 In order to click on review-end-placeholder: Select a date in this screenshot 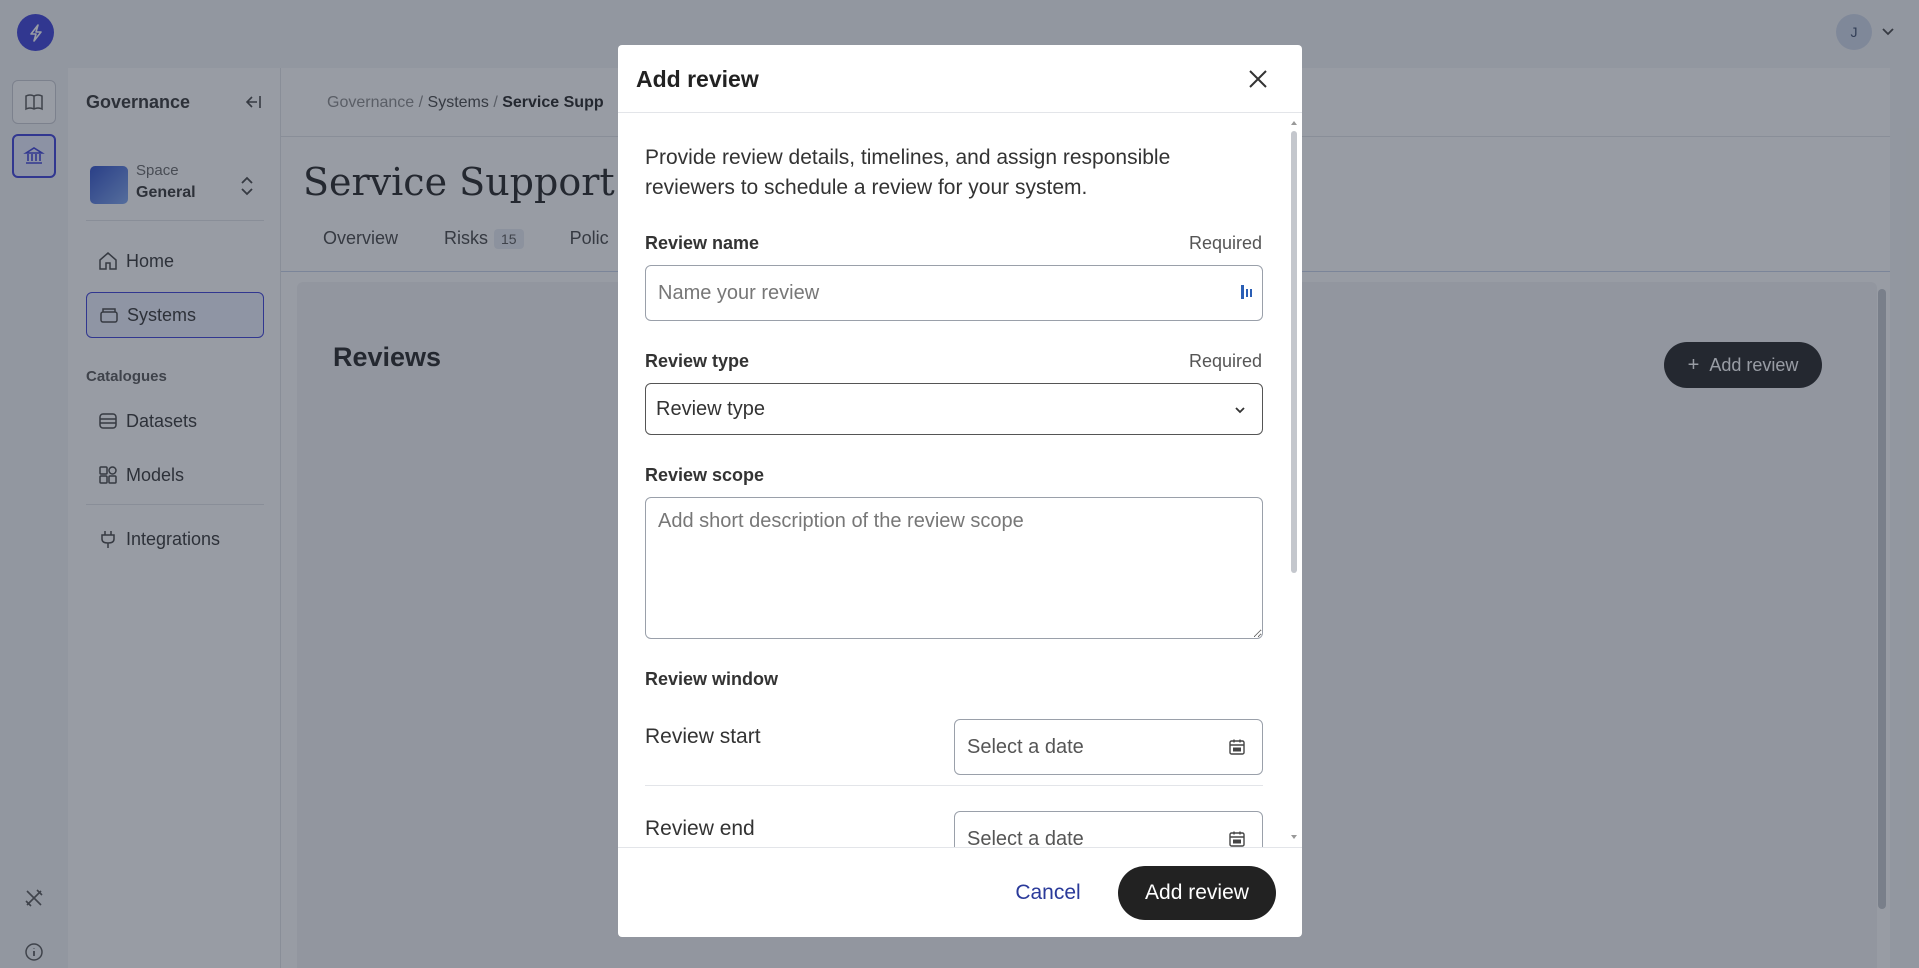, I will do `click(1025, 837)`.